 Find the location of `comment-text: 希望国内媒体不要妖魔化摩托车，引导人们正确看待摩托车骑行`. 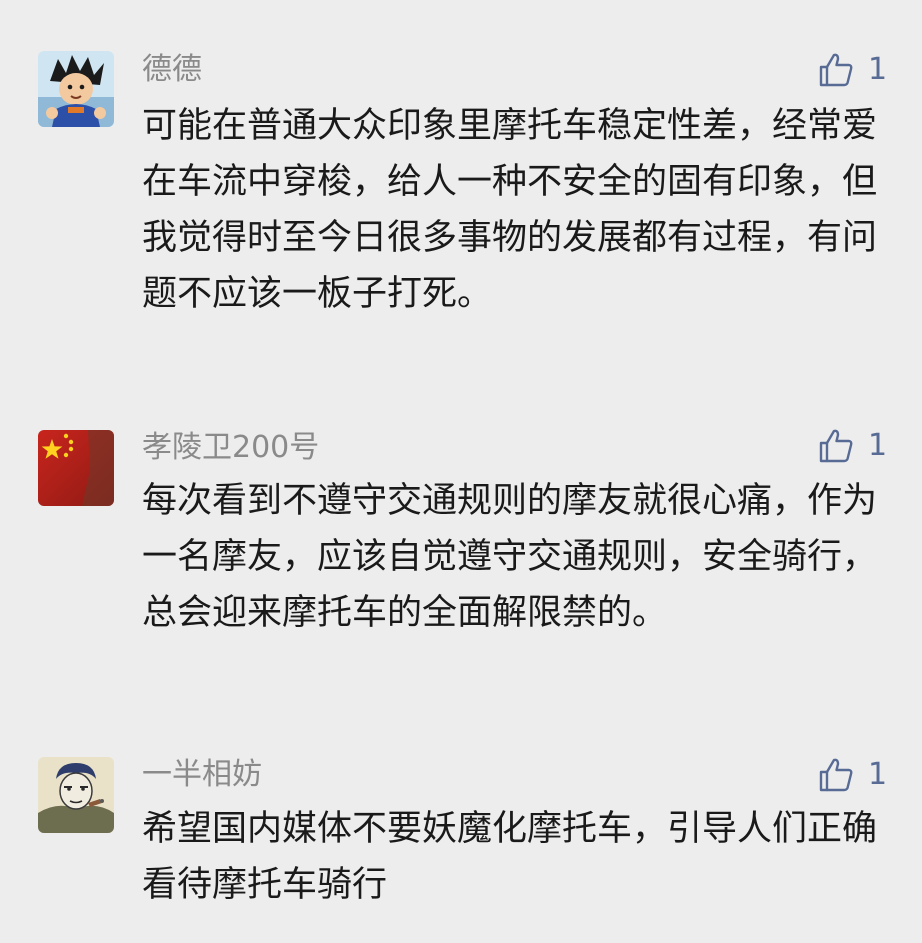

comment-text: 希望国内媒体不要妖魔化摩托车，引导人们正确看待摩托车骑行 is located at coordinates (510, 857).